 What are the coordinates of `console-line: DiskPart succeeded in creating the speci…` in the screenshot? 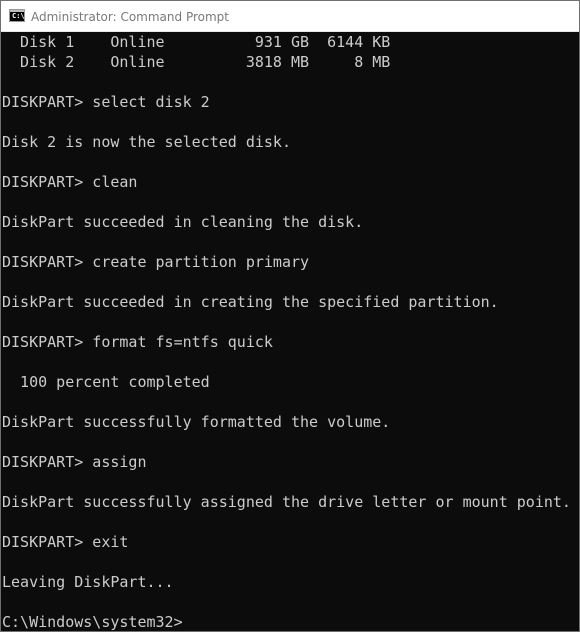 It's located at (250, 302).